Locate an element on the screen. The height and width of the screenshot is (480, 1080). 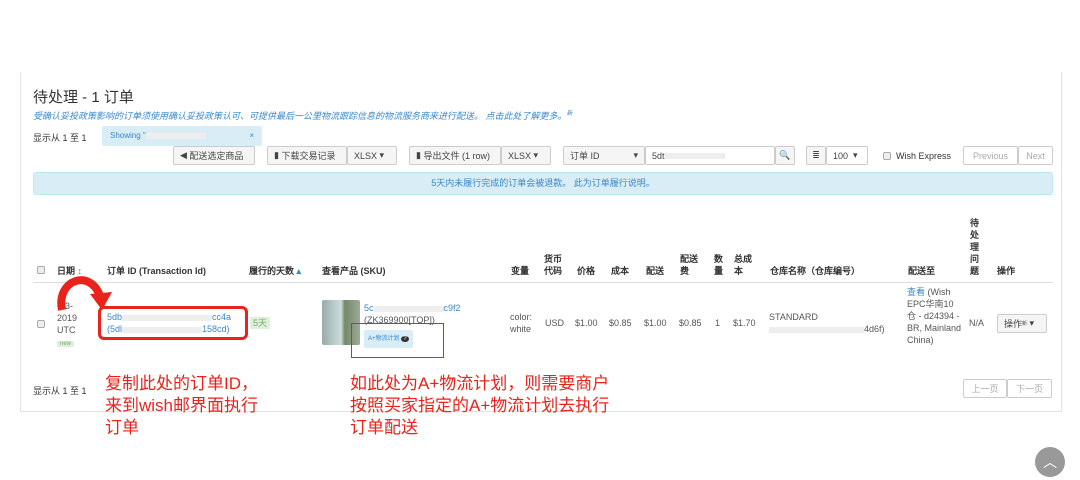
previous-button: Previous is located at coordinates (990, 155).